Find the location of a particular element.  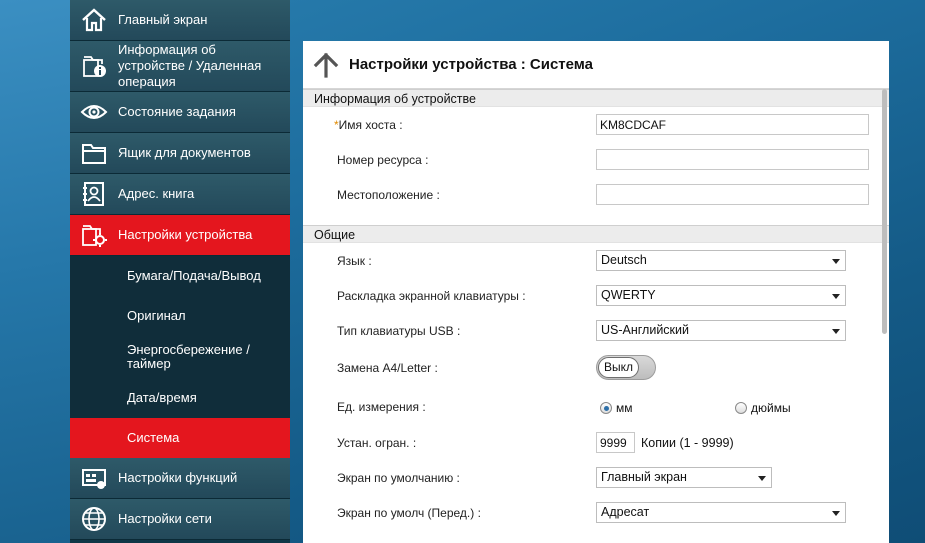

nav-address-book-label: Адрес. книга is located at coordinates (156, 193).